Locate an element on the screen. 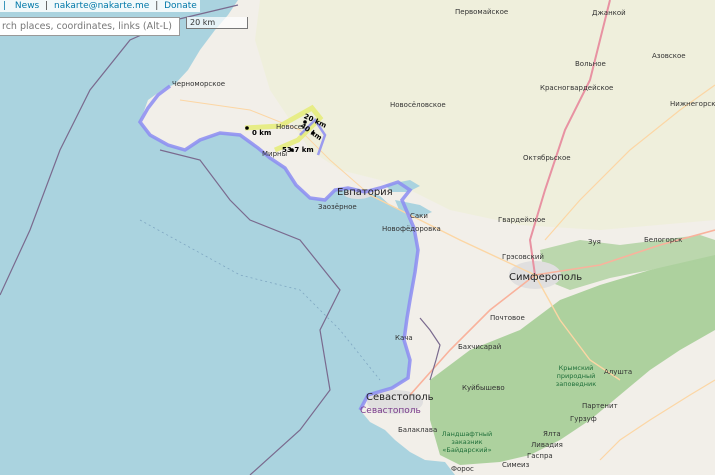  place-label: Почтовое is located at coordinates (507, 318).